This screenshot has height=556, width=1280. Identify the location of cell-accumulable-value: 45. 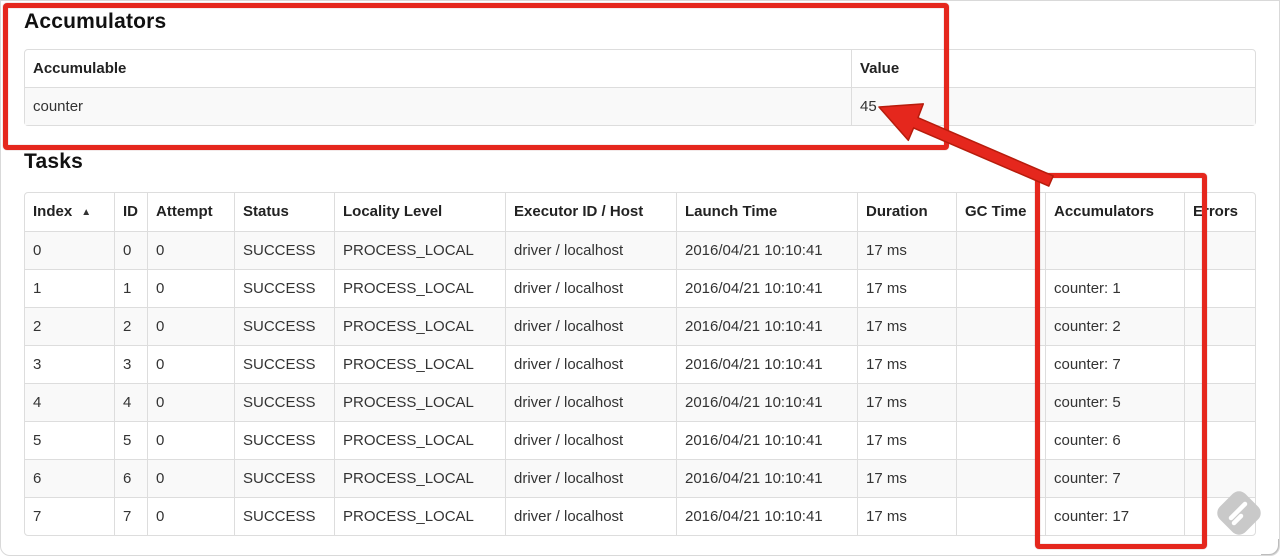
(1053, 106).